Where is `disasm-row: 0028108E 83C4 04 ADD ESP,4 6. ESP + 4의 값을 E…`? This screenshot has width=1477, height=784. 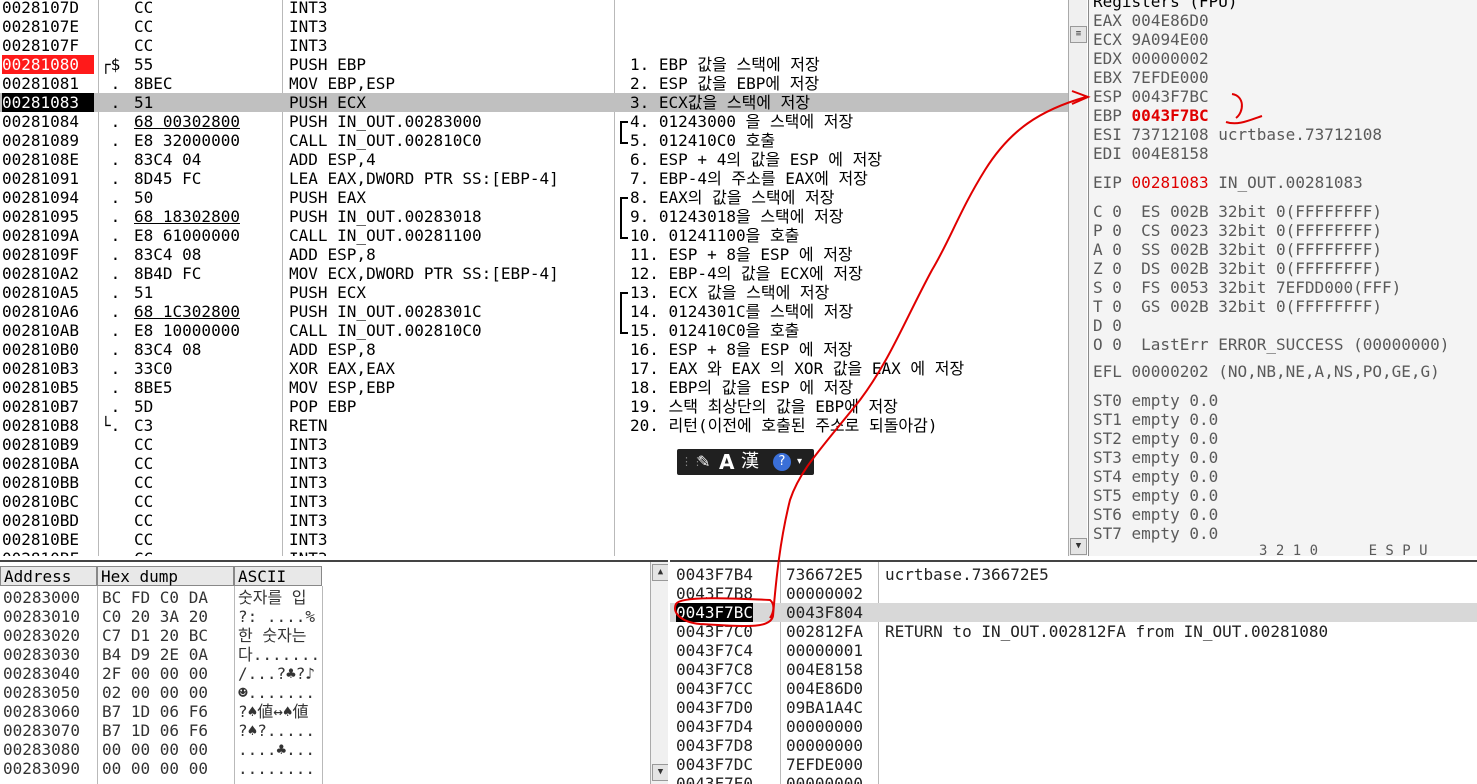
disasm-row: 0028108E 83C4 04 ADD ESP,4 6. ESP + 4의 값을 E… is located at coordinates (534, 159).